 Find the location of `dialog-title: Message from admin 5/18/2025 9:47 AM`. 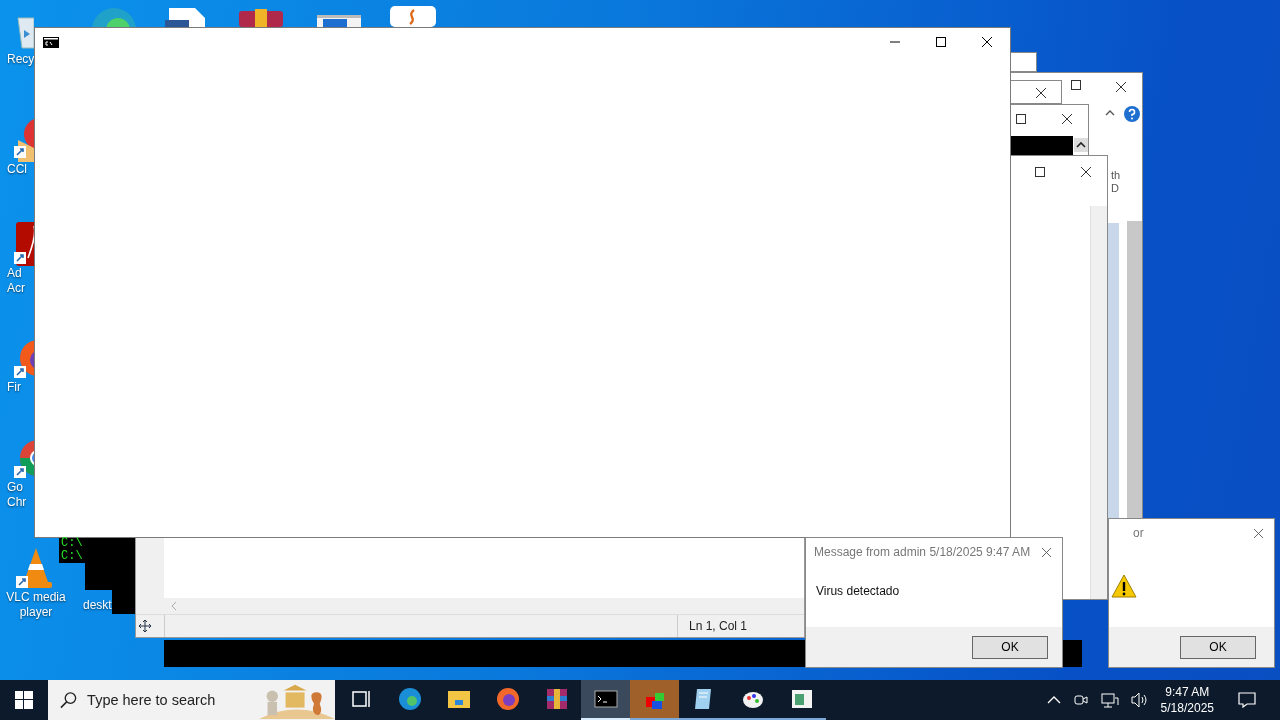

dialog-title: Message from admin 5/18/2025 9:47 AM is located at coordinates (922, 552).